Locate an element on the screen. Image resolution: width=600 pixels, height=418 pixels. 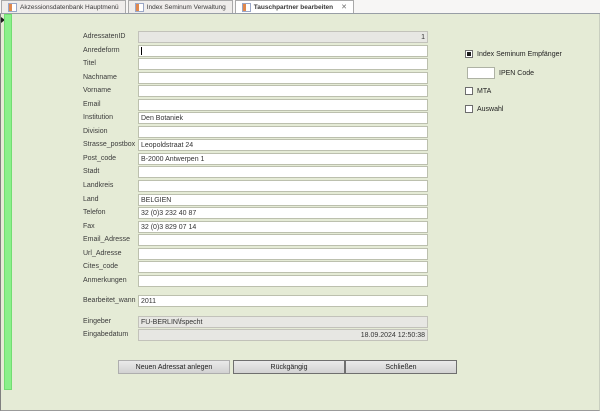
field-row-eingeber: Eingeber FU-BERLIN\fspecht is located at coordinates (256, 322).